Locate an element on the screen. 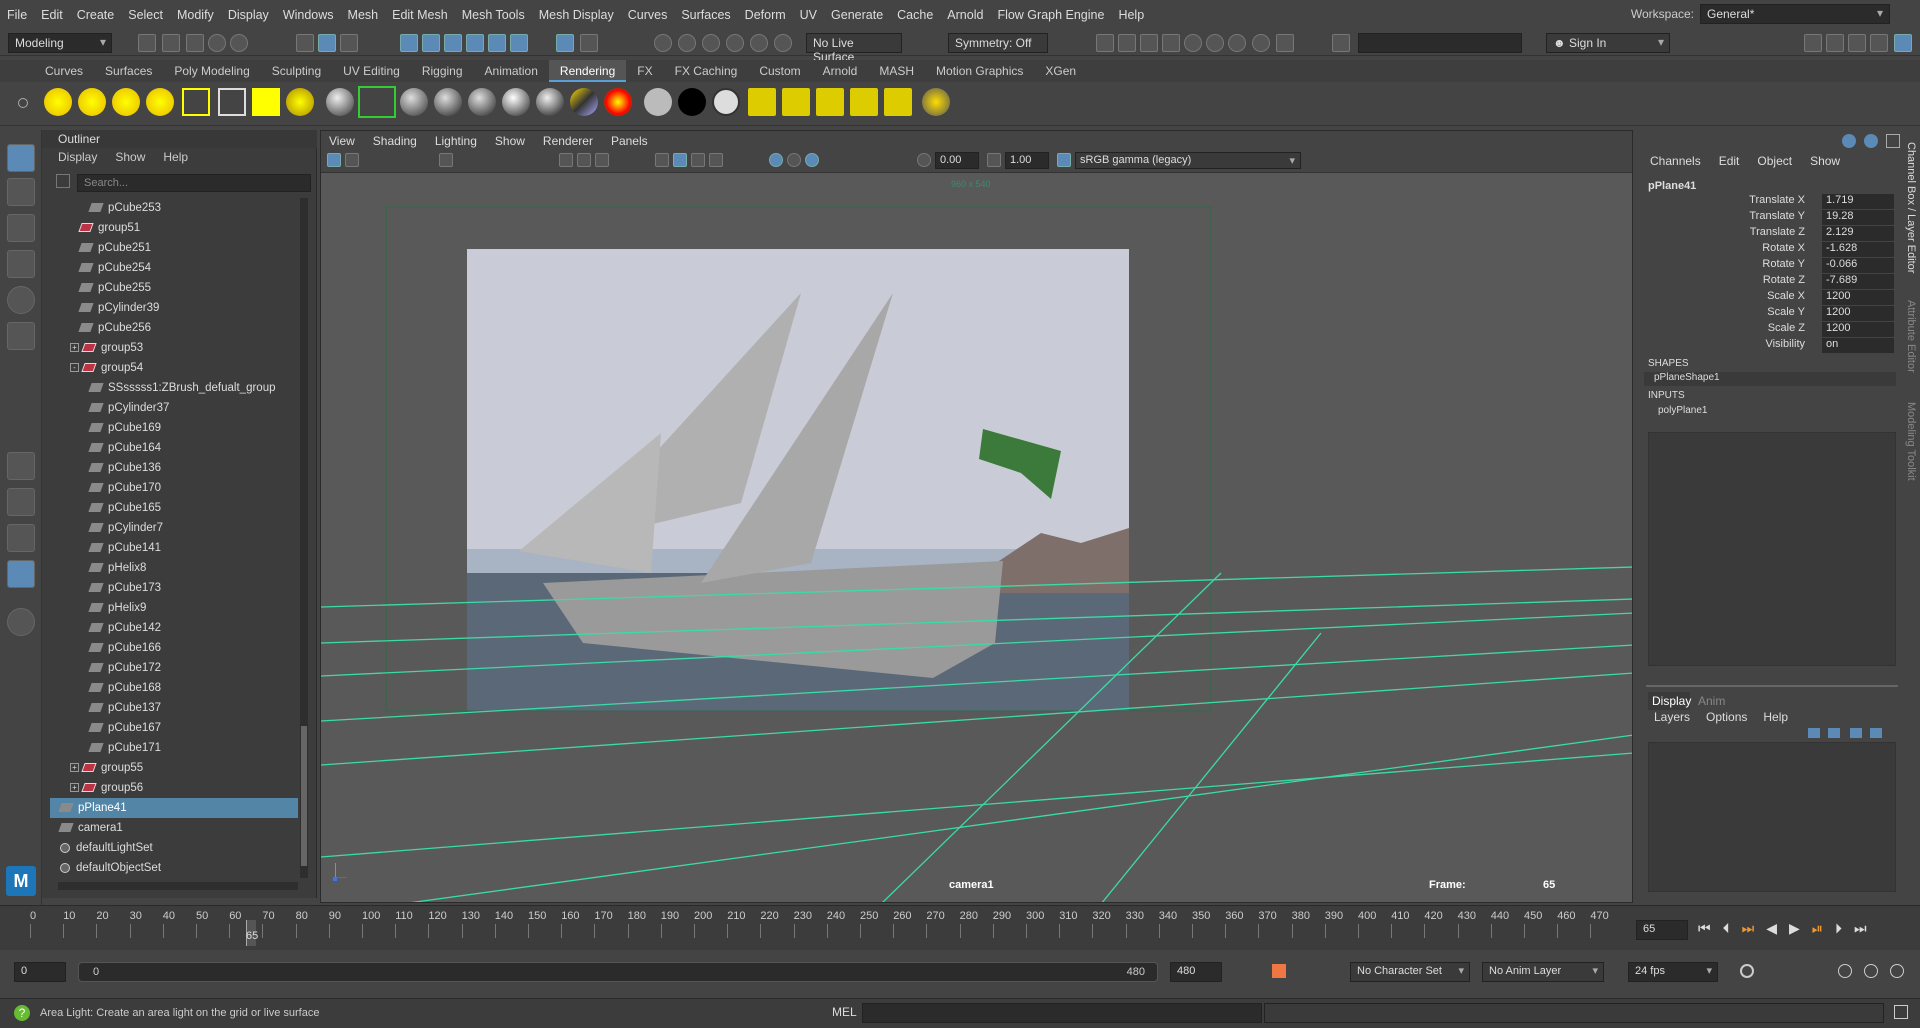  viewport-menu-show: Show is located at coordinates (510, 141).